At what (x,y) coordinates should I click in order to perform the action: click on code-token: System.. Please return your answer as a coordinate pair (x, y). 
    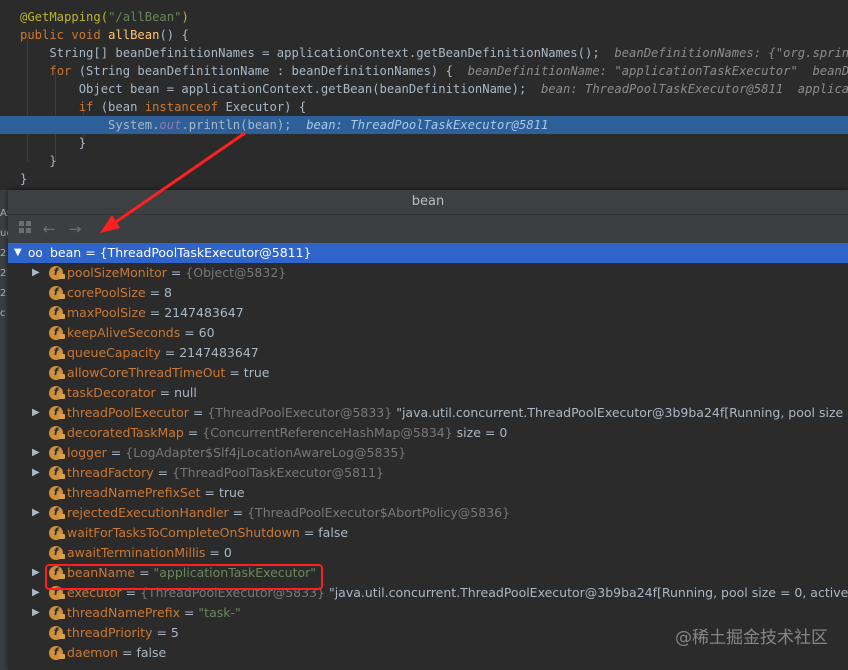
    Looking at the image, I should click on (90, 125).